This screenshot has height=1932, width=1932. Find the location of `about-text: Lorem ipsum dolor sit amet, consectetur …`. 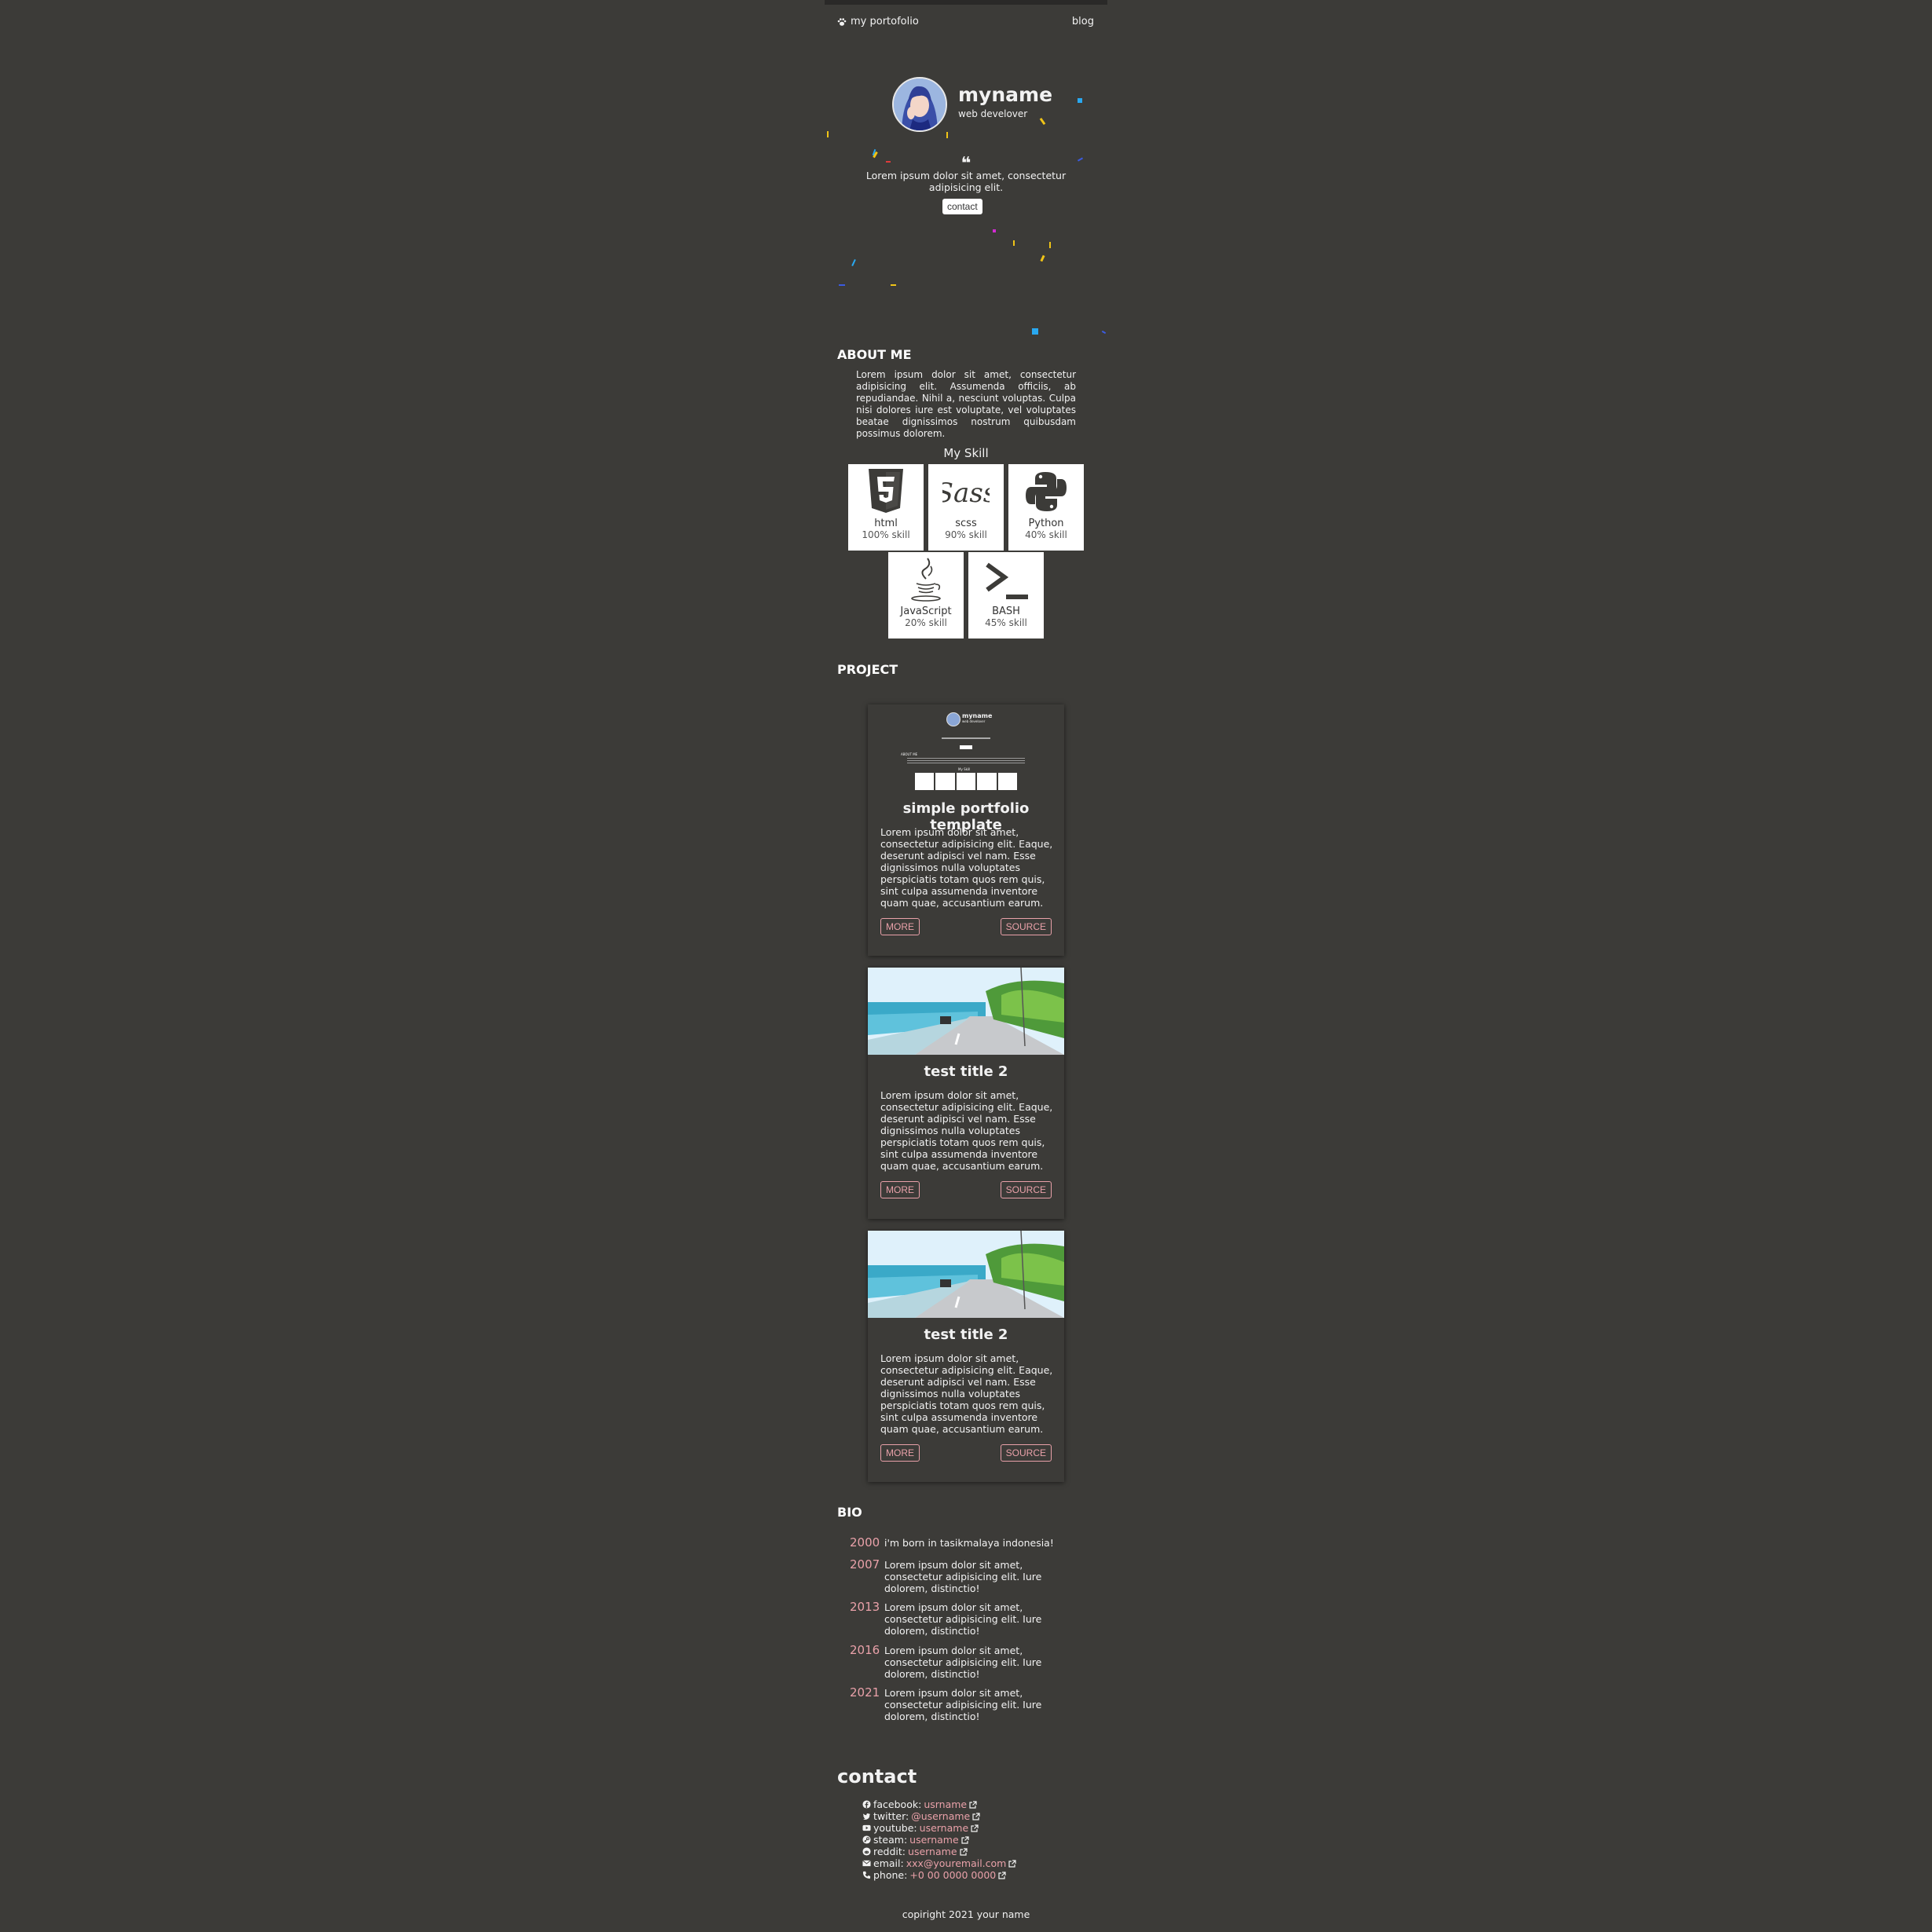

about-text: Lorem ipsum dolor sit amet, consectetur … is located at coordinates (966, 404).